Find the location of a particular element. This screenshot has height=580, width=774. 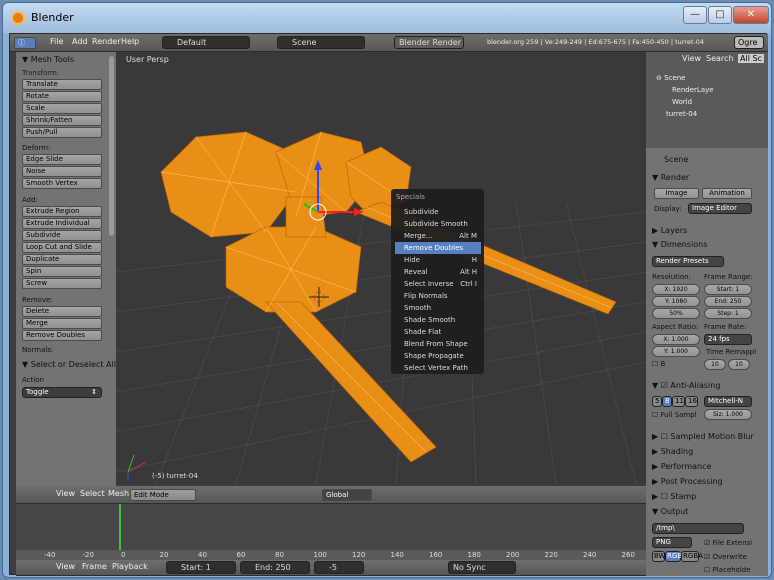

select-menu: Select is located at coordinates (92, 493).